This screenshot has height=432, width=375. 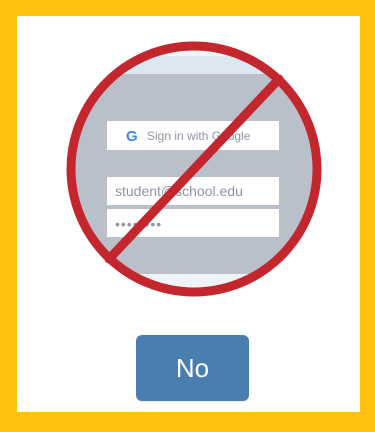 I want to click on screen-header-bar, so click(x=194, y=65).